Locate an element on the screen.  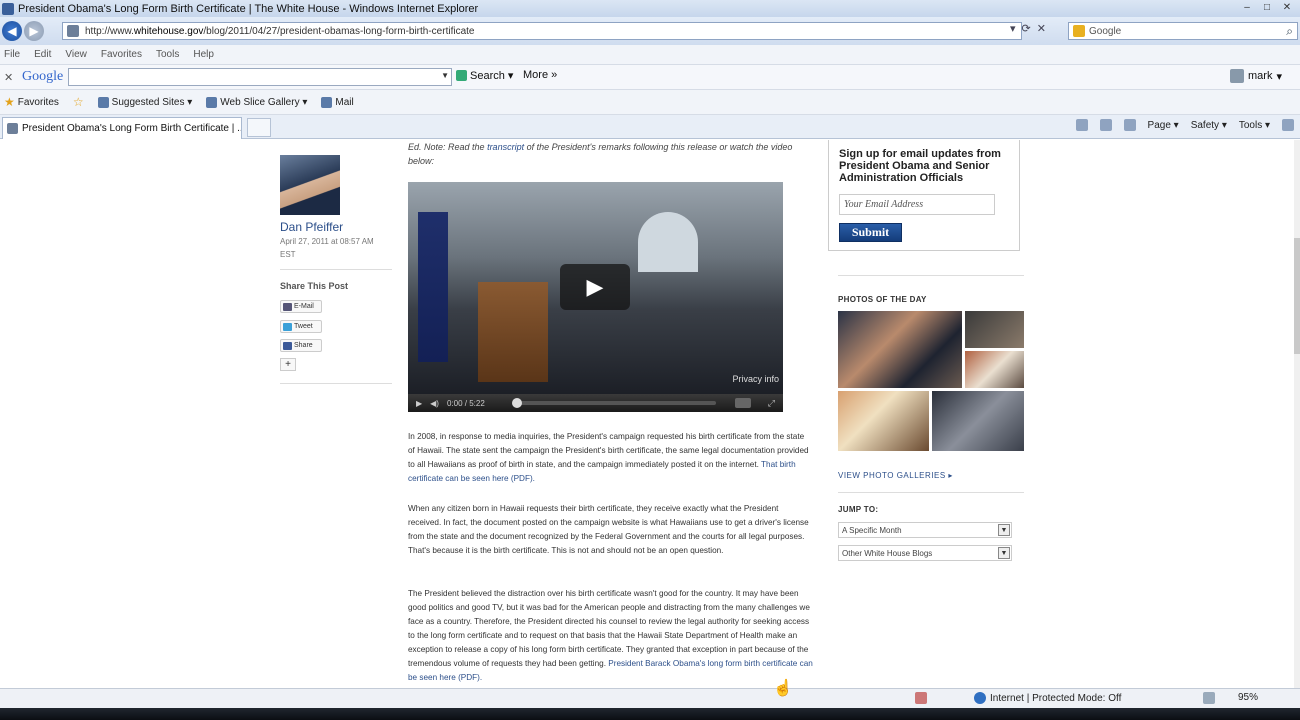
favorites-star-icon: ★ is located at coordinates (9, 102).